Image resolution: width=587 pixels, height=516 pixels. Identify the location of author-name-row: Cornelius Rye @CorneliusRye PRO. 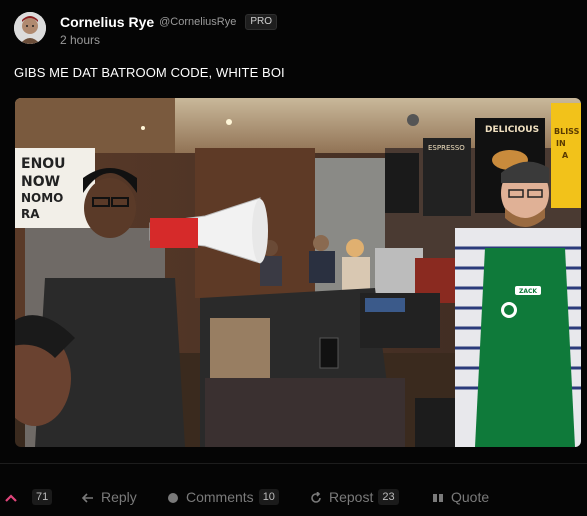
(169, 22).